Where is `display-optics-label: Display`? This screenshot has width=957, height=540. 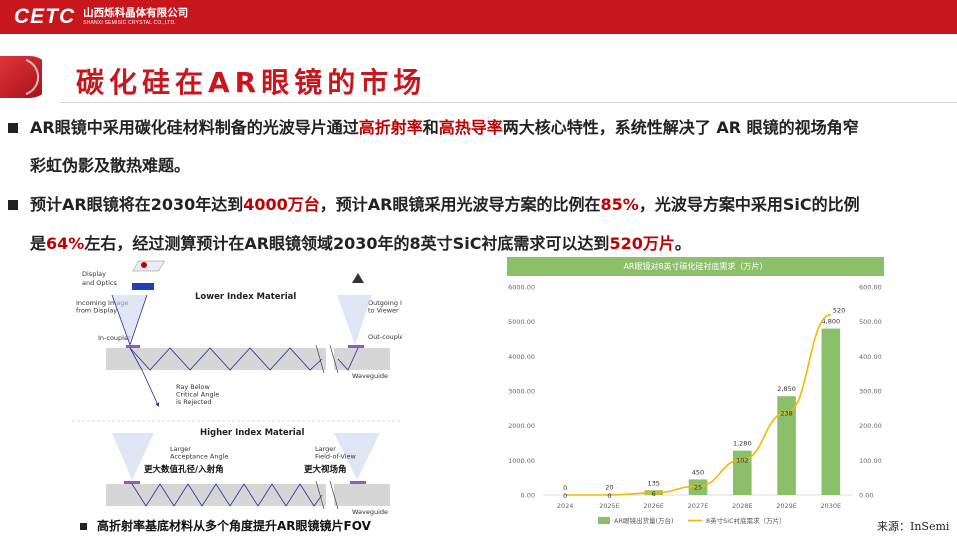 display-optics-label: Display is located at coordinates (94, 274).